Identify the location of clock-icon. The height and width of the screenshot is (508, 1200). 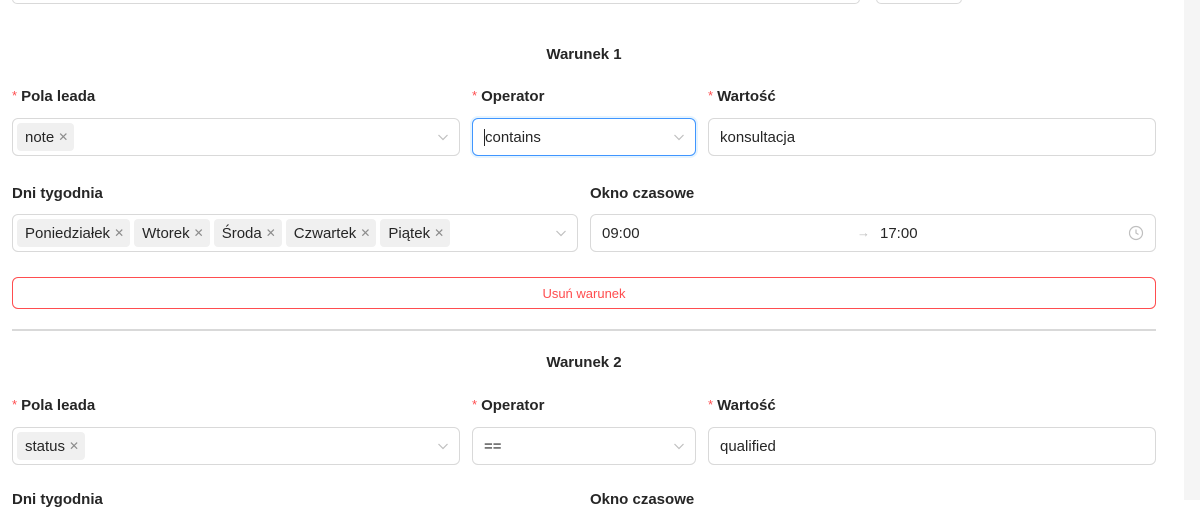
(1136, 235).